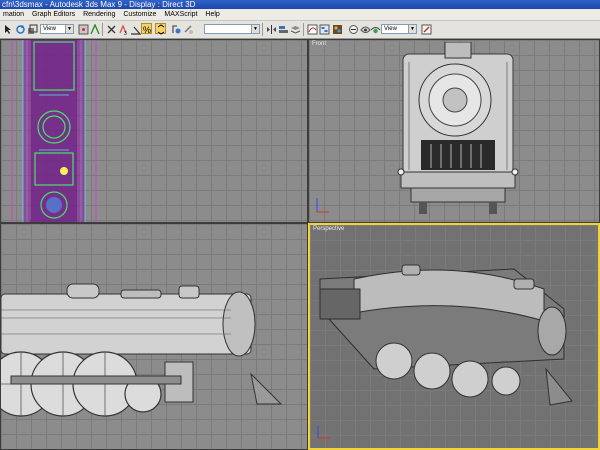 Image resolution: width=600 pixels, height=450 pixels. I want to click on named-selection-sets-icon, so click(187, 28).